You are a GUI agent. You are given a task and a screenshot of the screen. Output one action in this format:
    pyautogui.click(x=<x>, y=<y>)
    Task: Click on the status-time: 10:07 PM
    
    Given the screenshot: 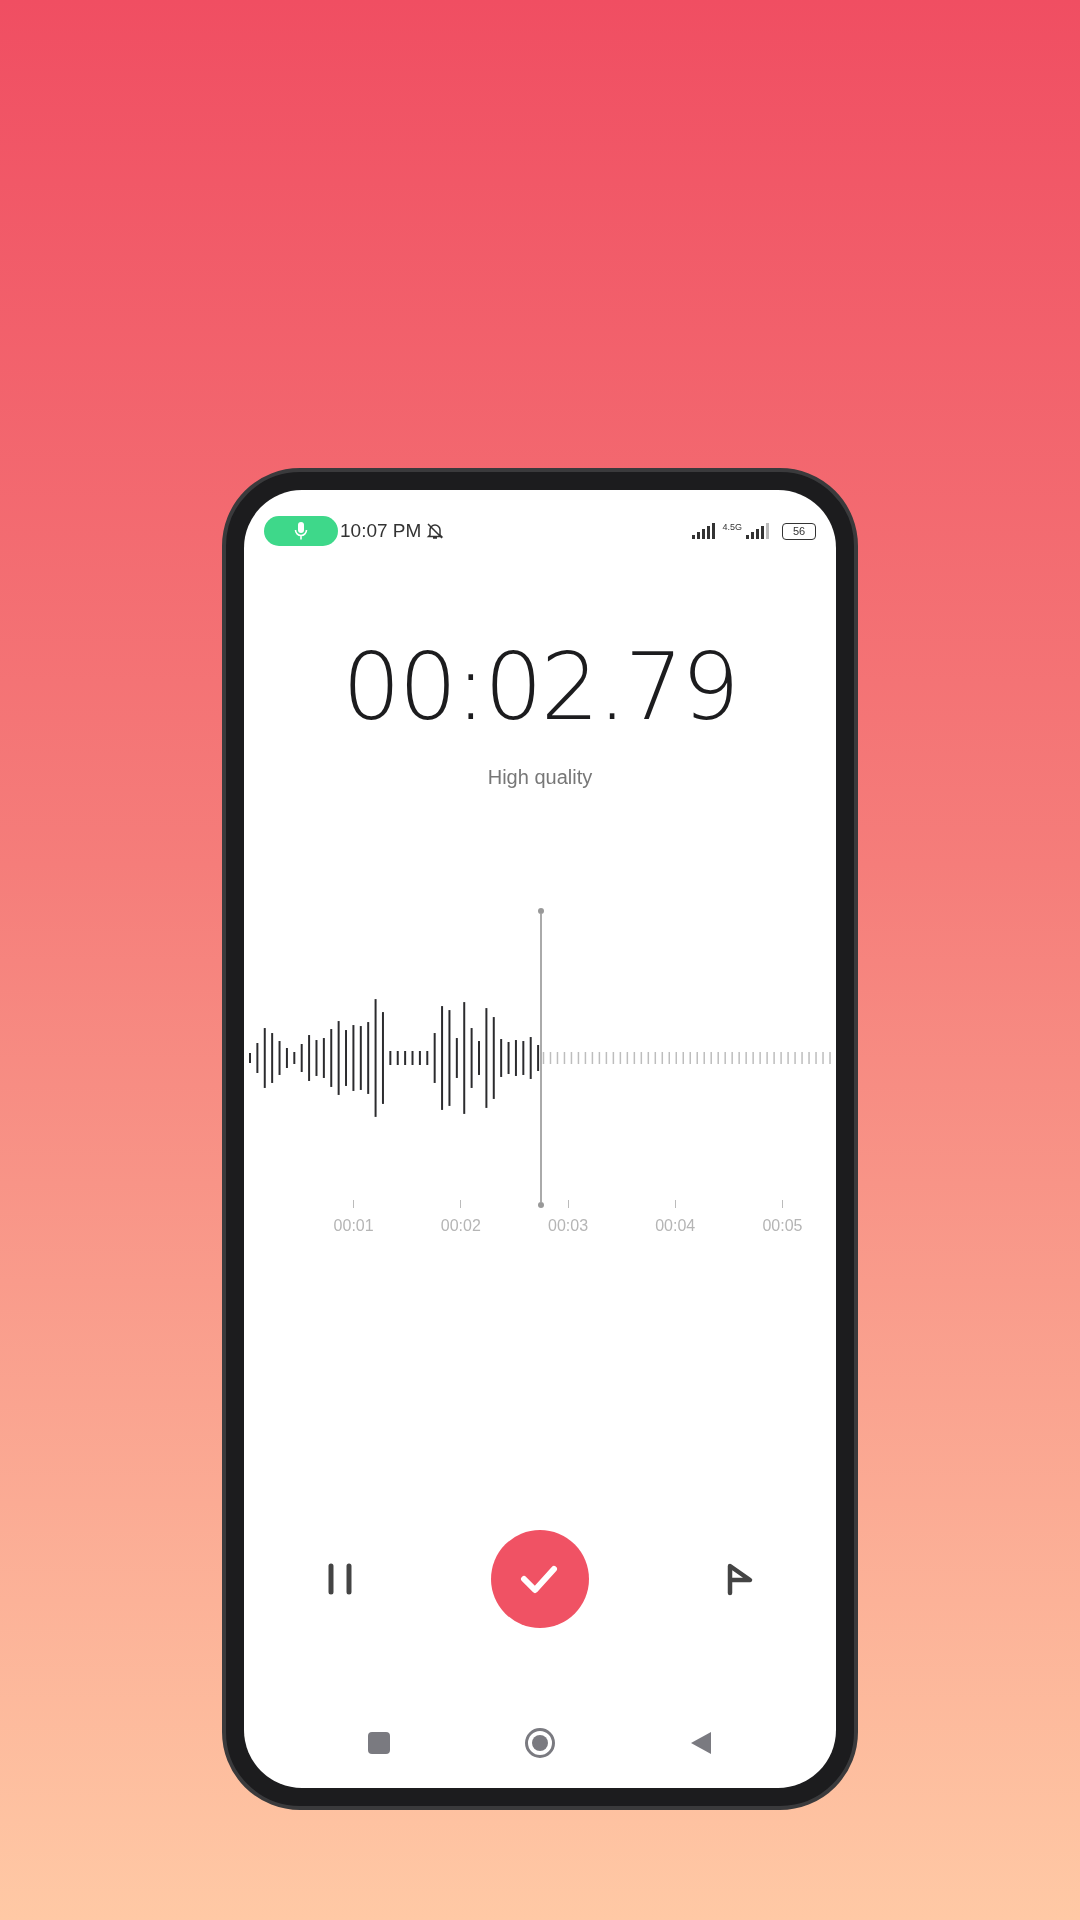 What is the action you would take?
    pyautogui.click(x=381, y=530)
    